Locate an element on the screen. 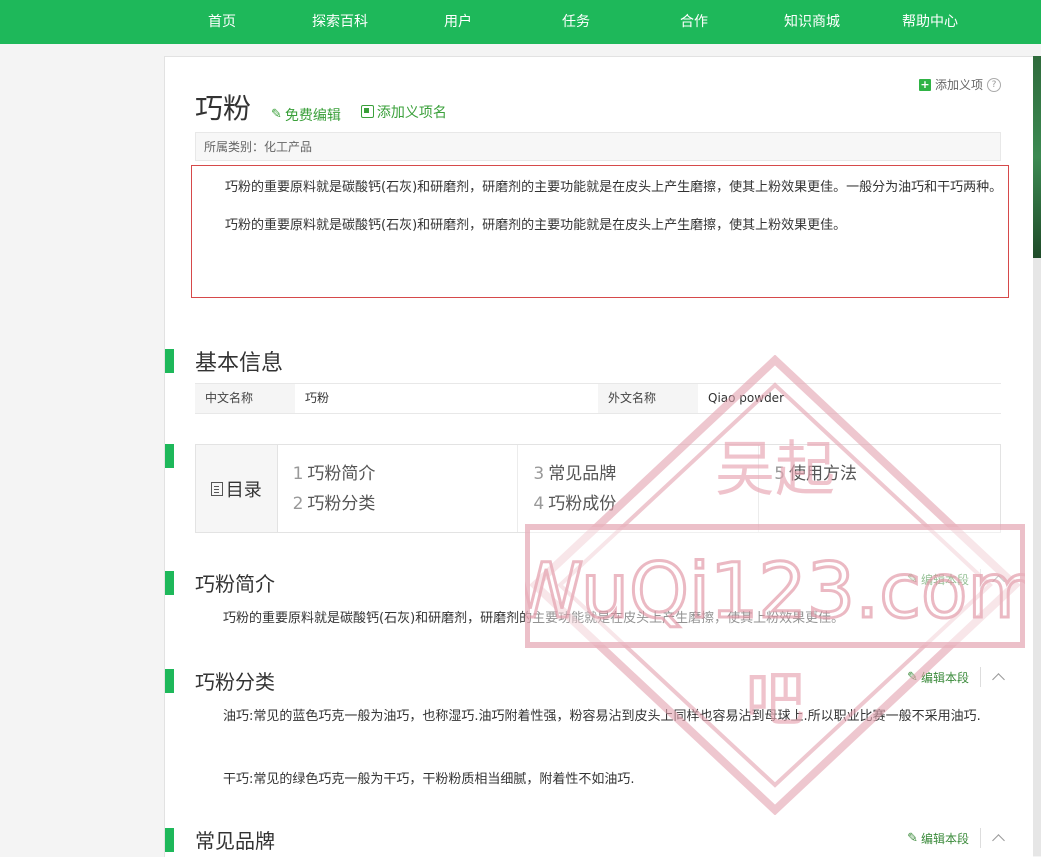 The image size is (1041, 857). info-label: 外文名称 is located at coordinates (648, 398).